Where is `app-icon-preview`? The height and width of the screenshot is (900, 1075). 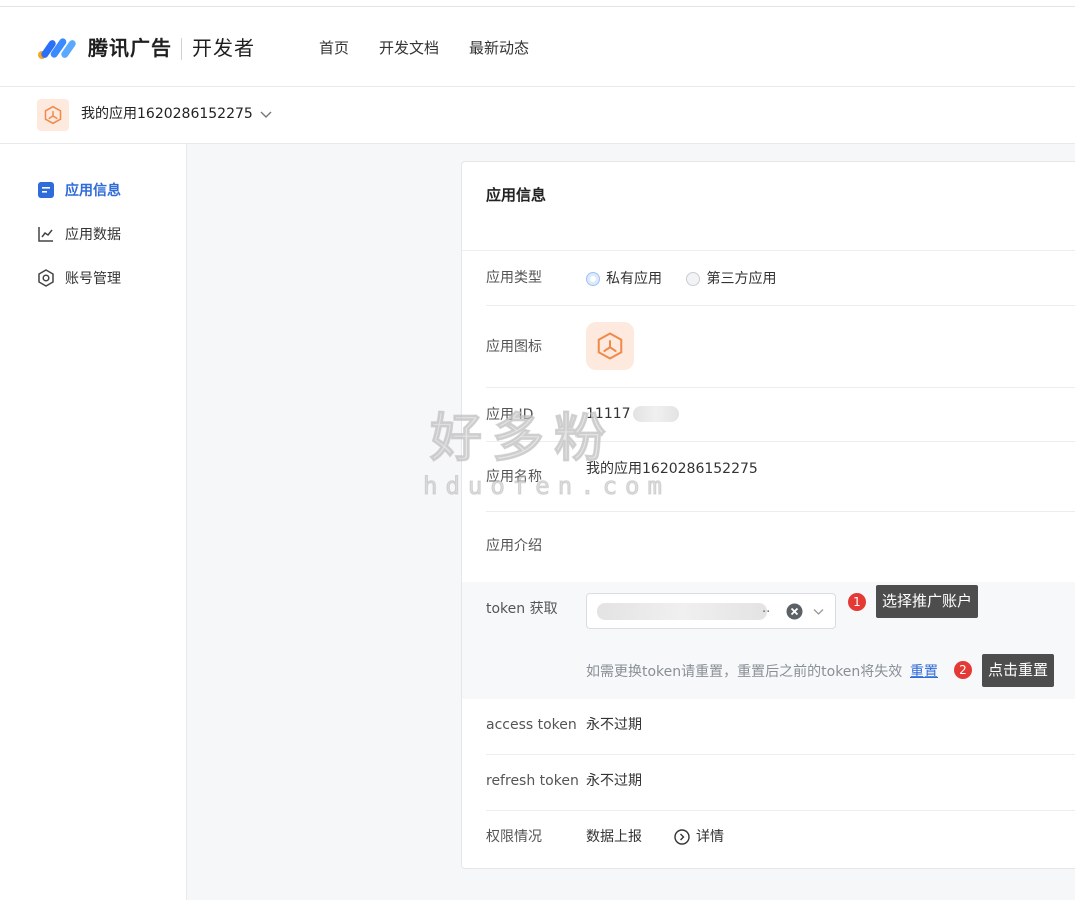 app-icon-preview is located at coordinates (610, 346).